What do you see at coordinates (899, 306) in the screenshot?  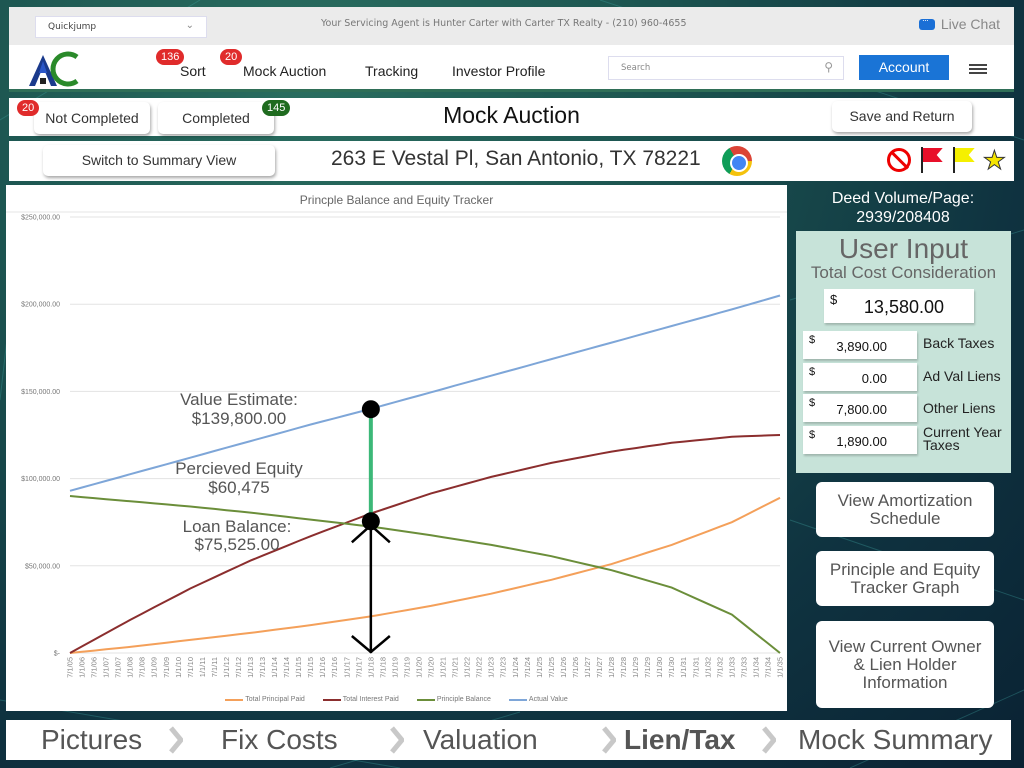 I see `total-cost-field: $ 13,580.00` at bounding box center [899, 306].